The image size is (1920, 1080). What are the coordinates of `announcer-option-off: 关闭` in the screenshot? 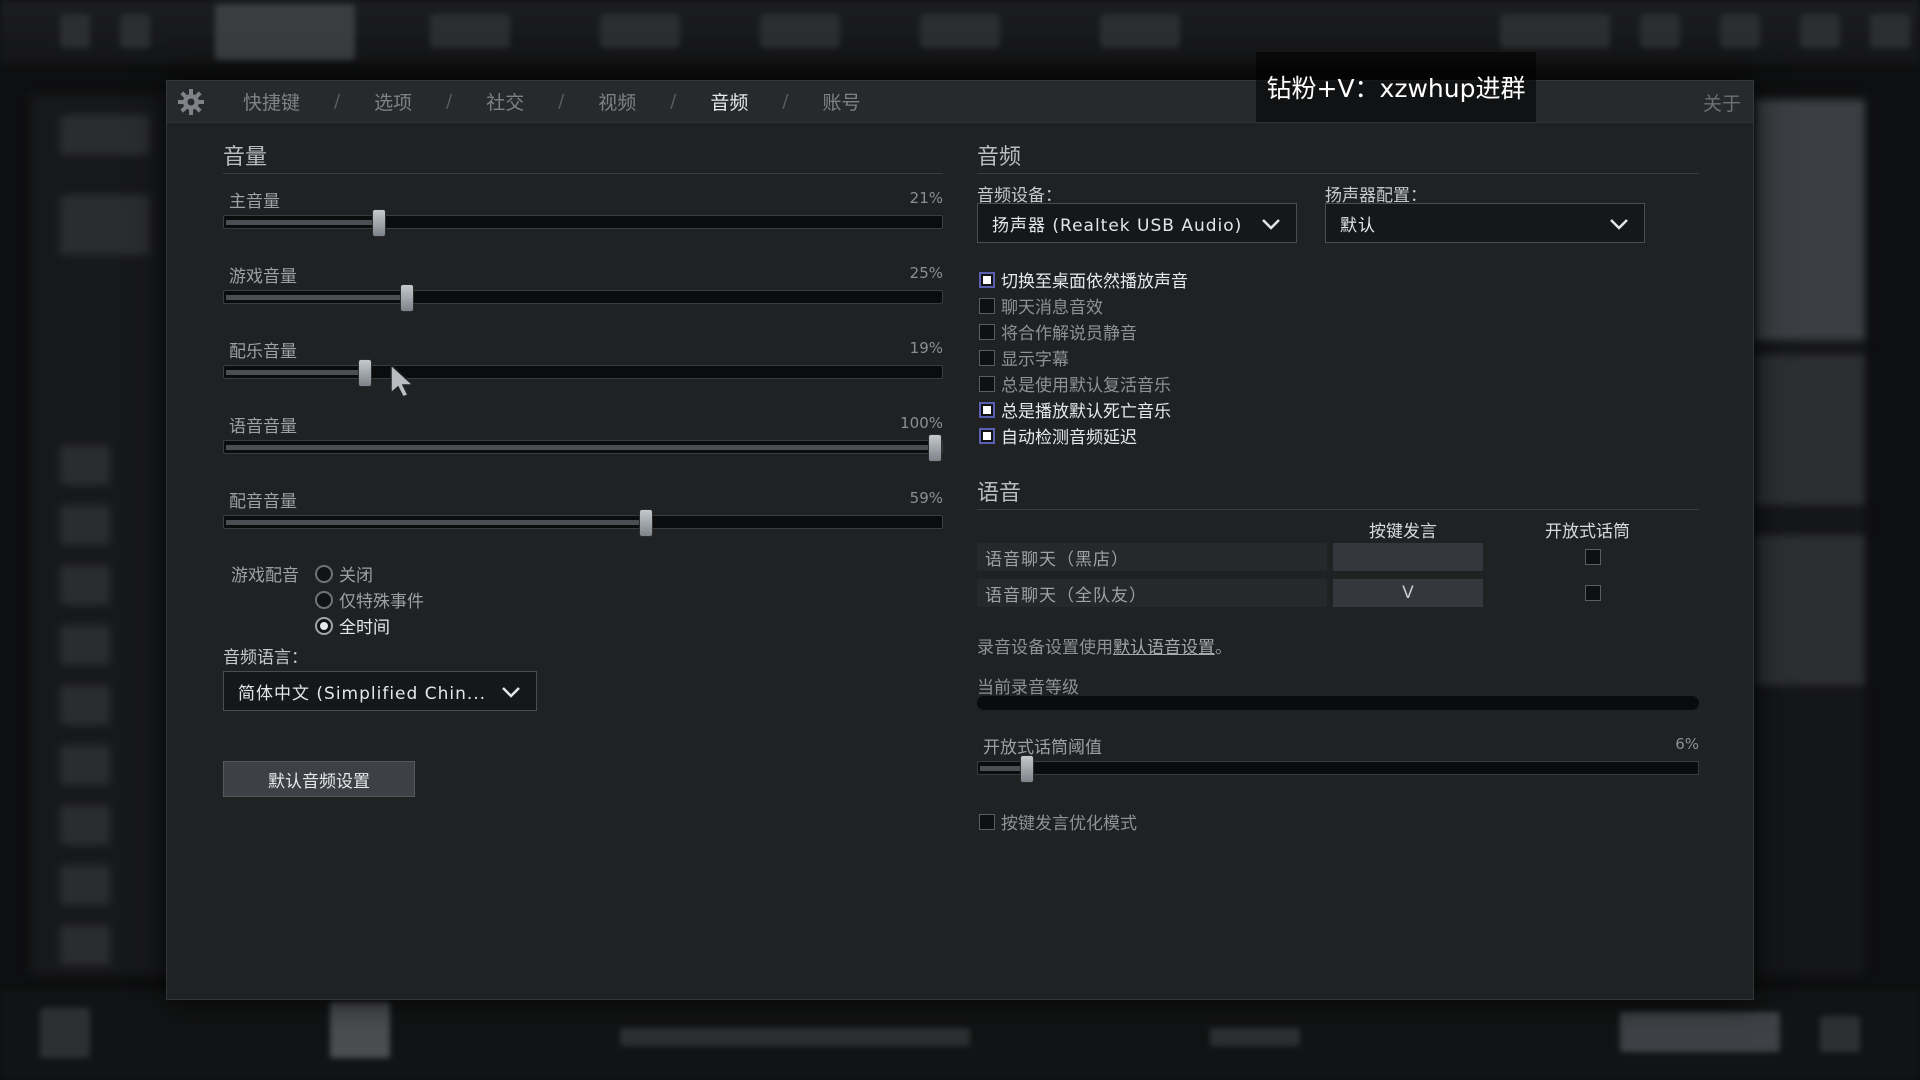 It's located at (344, 573).